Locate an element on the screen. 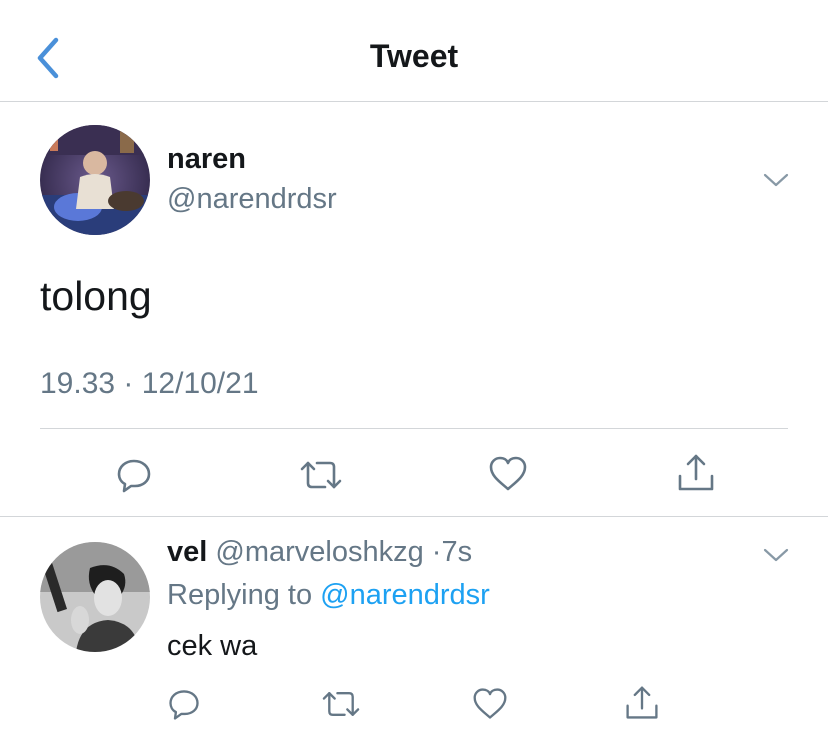  replying-to: Replying to @narendrdsr is located at coordinates (328, 595).